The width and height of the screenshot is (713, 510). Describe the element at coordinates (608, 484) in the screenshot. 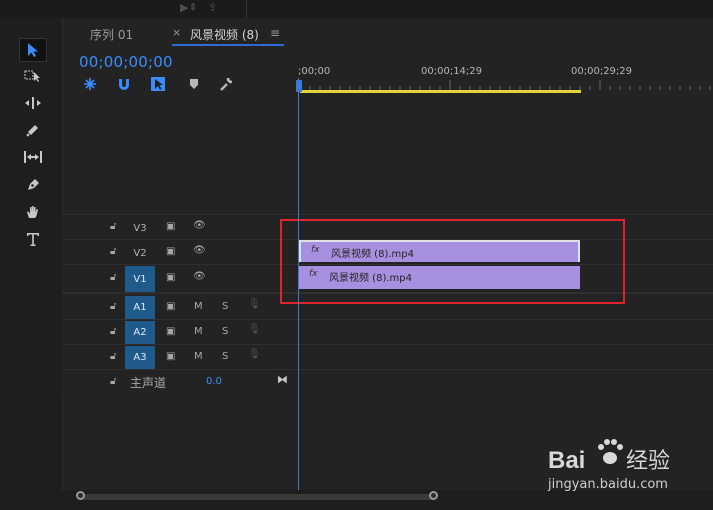

I see `watermark-url: jingyan.baidu.com` at that location.